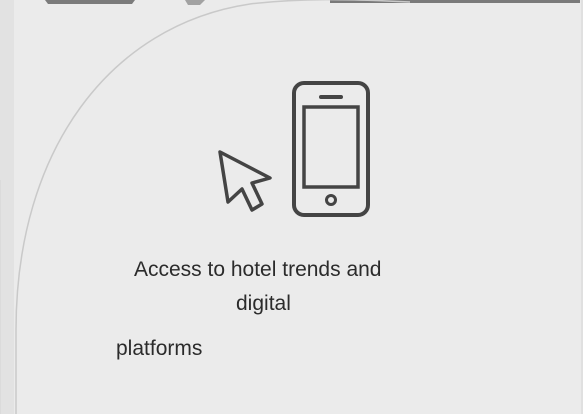  What do you see at coordinates (159, 348) in the screenshot?
I see `feature-caption-line3: platforms` at bounding box center [159, 348].